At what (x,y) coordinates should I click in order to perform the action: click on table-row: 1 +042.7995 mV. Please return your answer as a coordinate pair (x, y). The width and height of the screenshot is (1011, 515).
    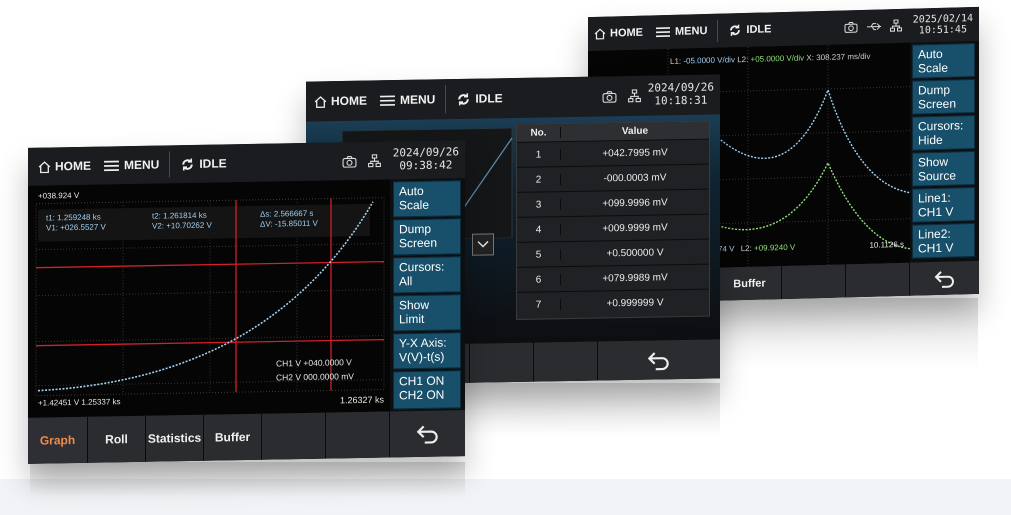
    Looking at the image, I should click on (613, 153).